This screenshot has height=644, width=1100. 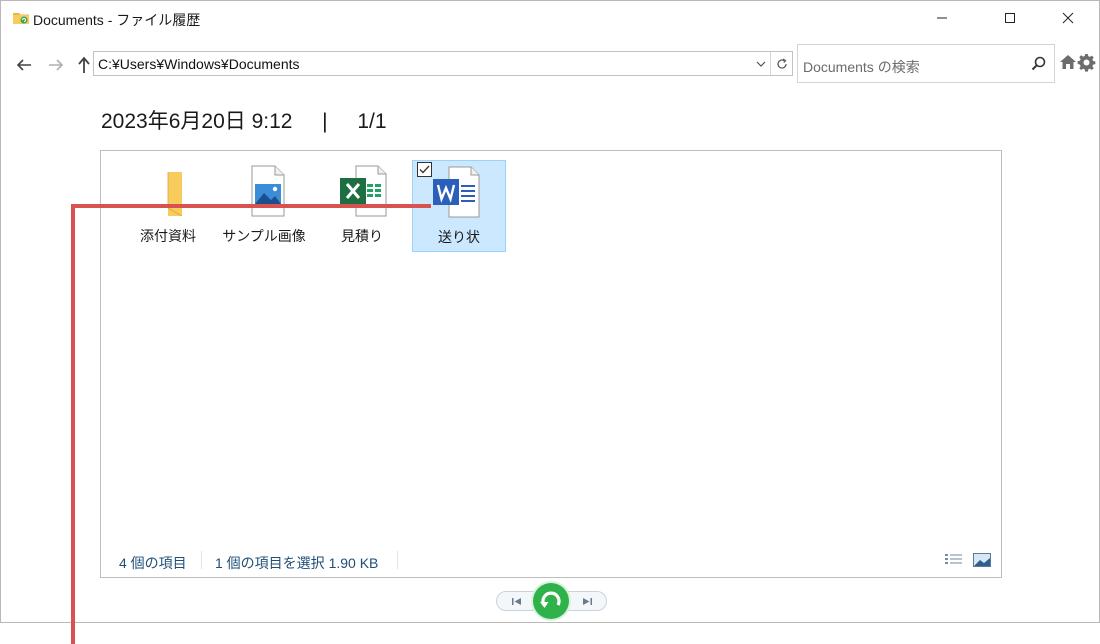 I want to click on skip-previous-icon, so click(x=516, y=601).